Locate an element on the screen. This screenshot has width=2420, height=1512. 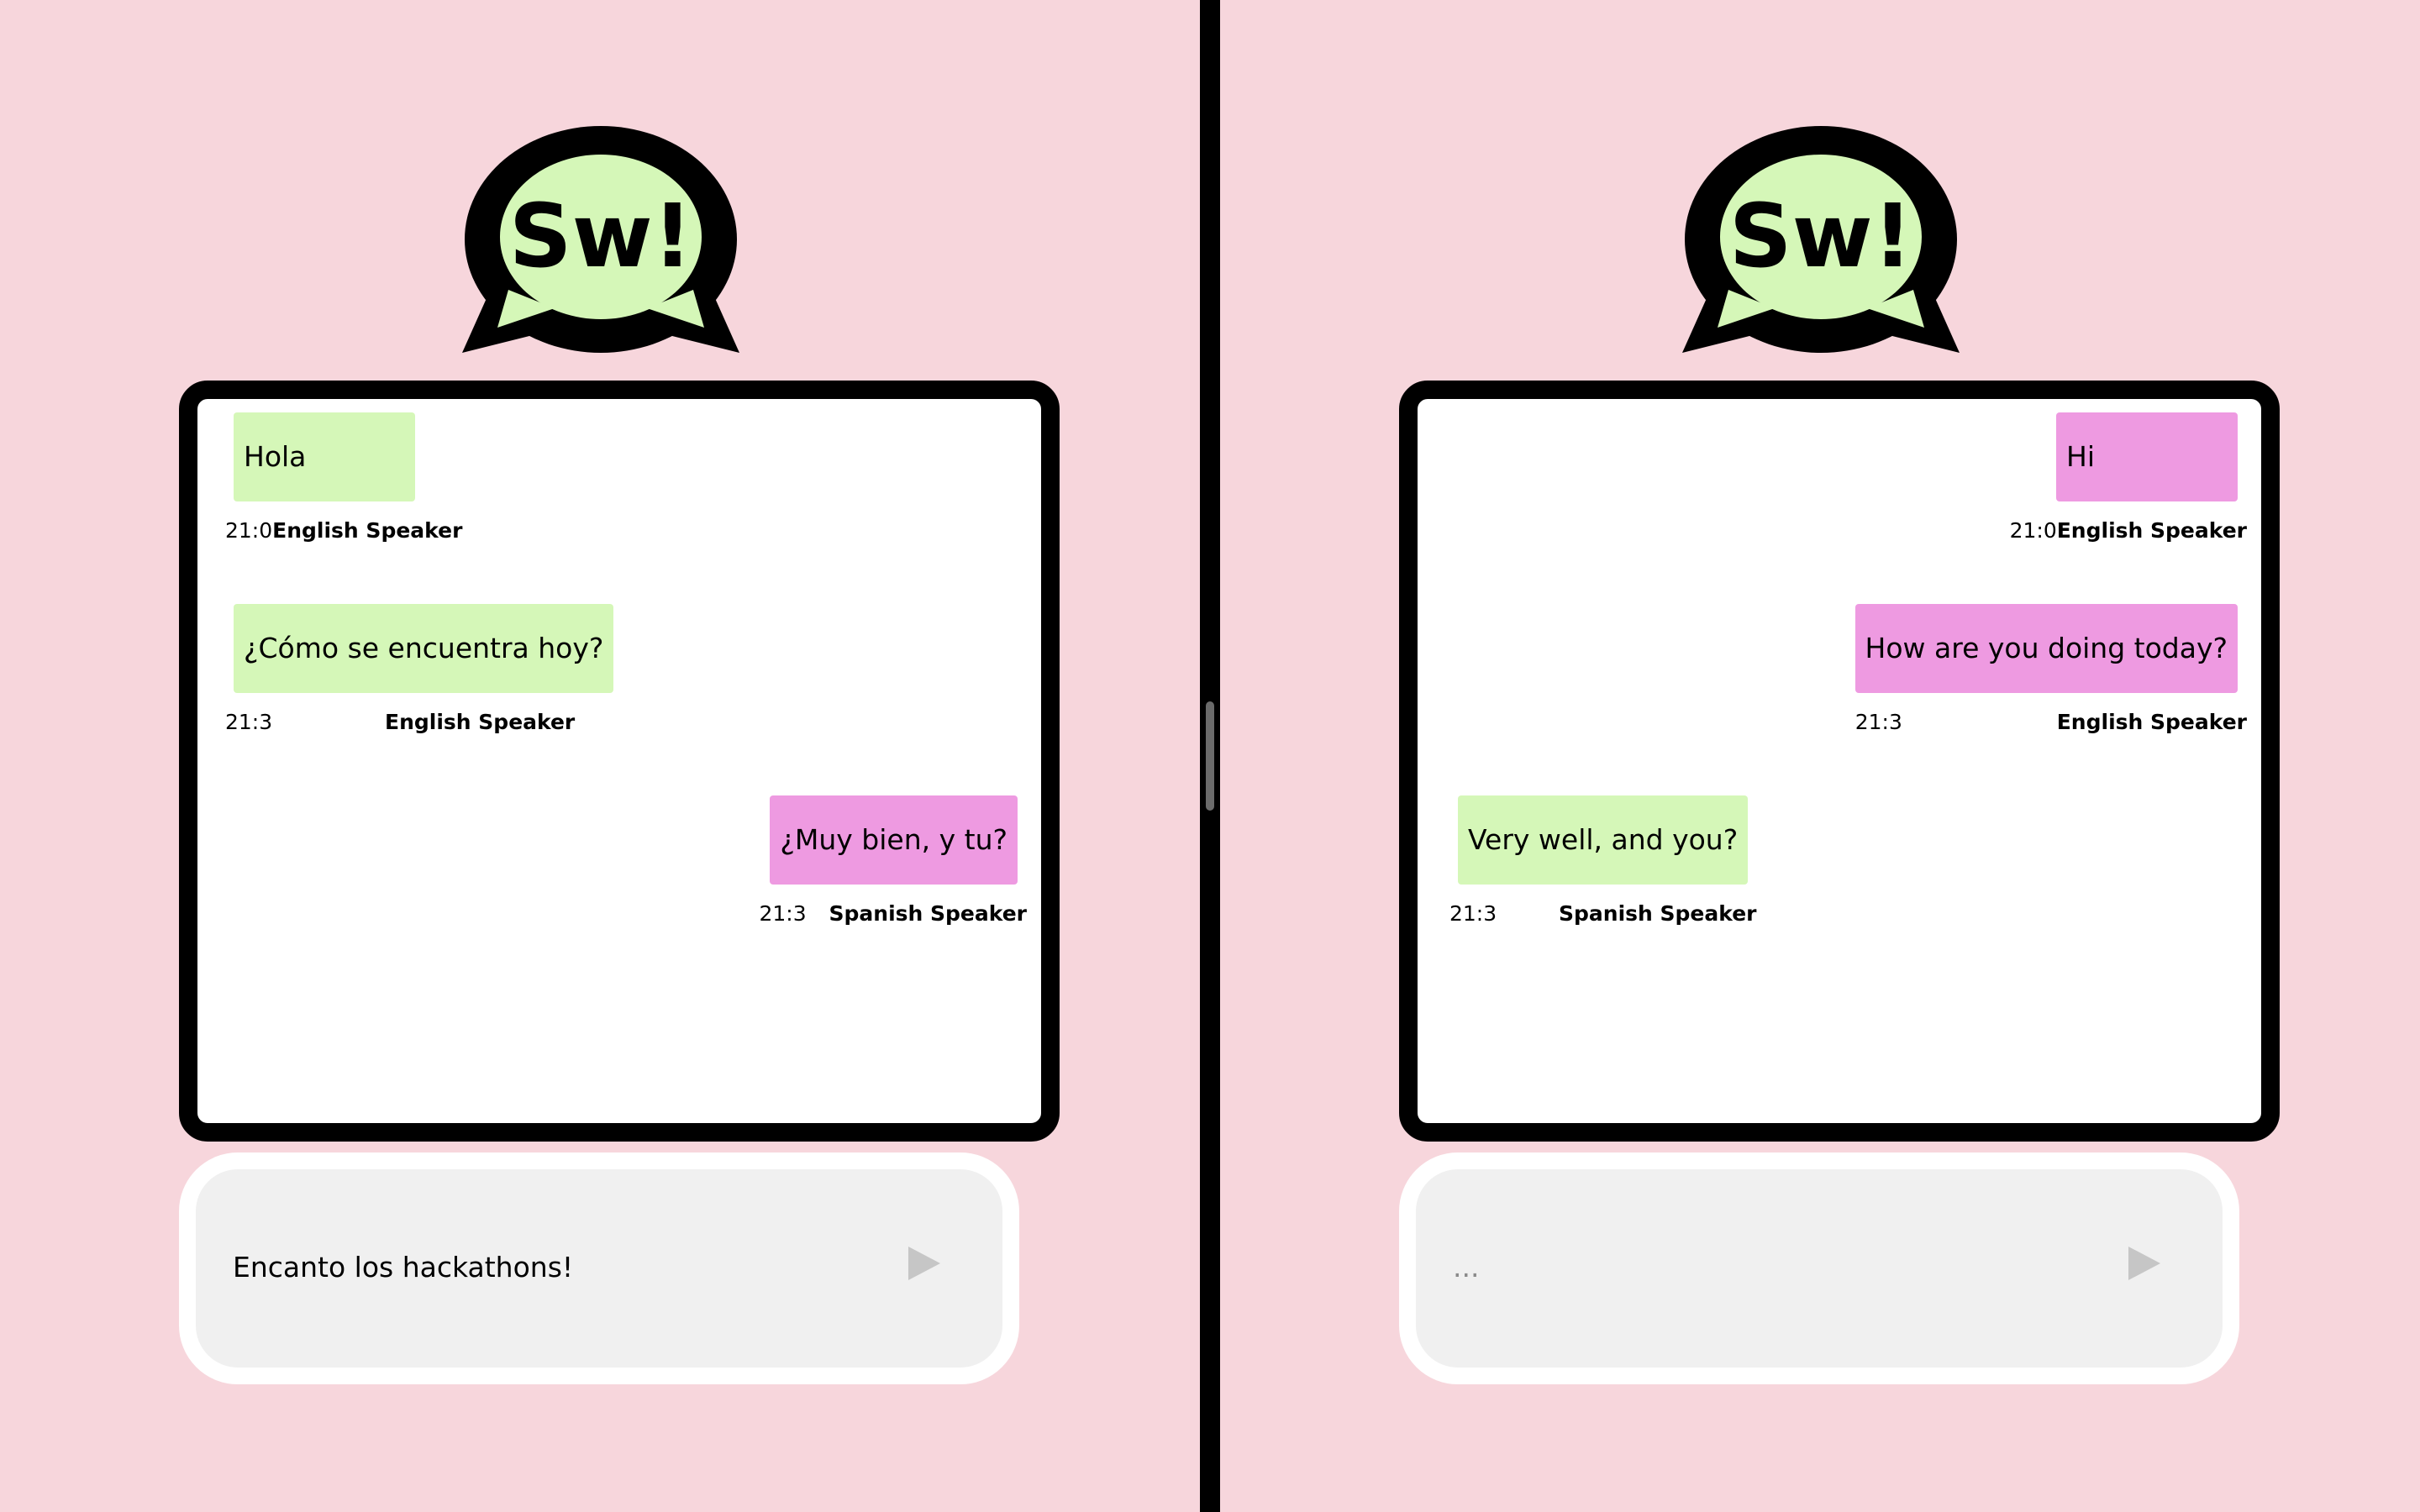
message-bubble: Hola is located at coordinates (324, 456).